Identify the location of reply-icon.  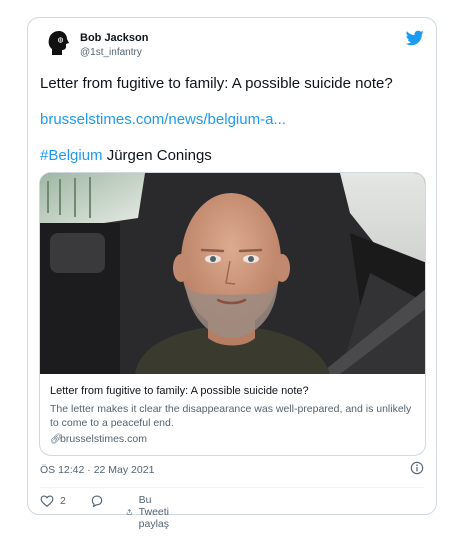
(97, 501).